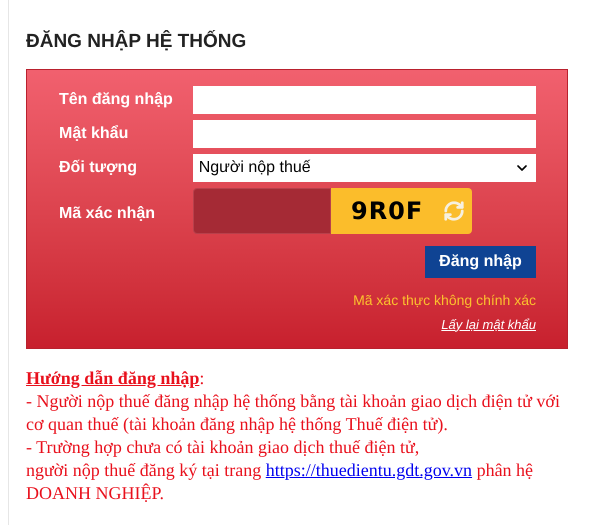 The width and height of the screenshot is (589, 525). I want to click on website-link: https://thuedientu.gdt.gov.vn, so click(369, 470).